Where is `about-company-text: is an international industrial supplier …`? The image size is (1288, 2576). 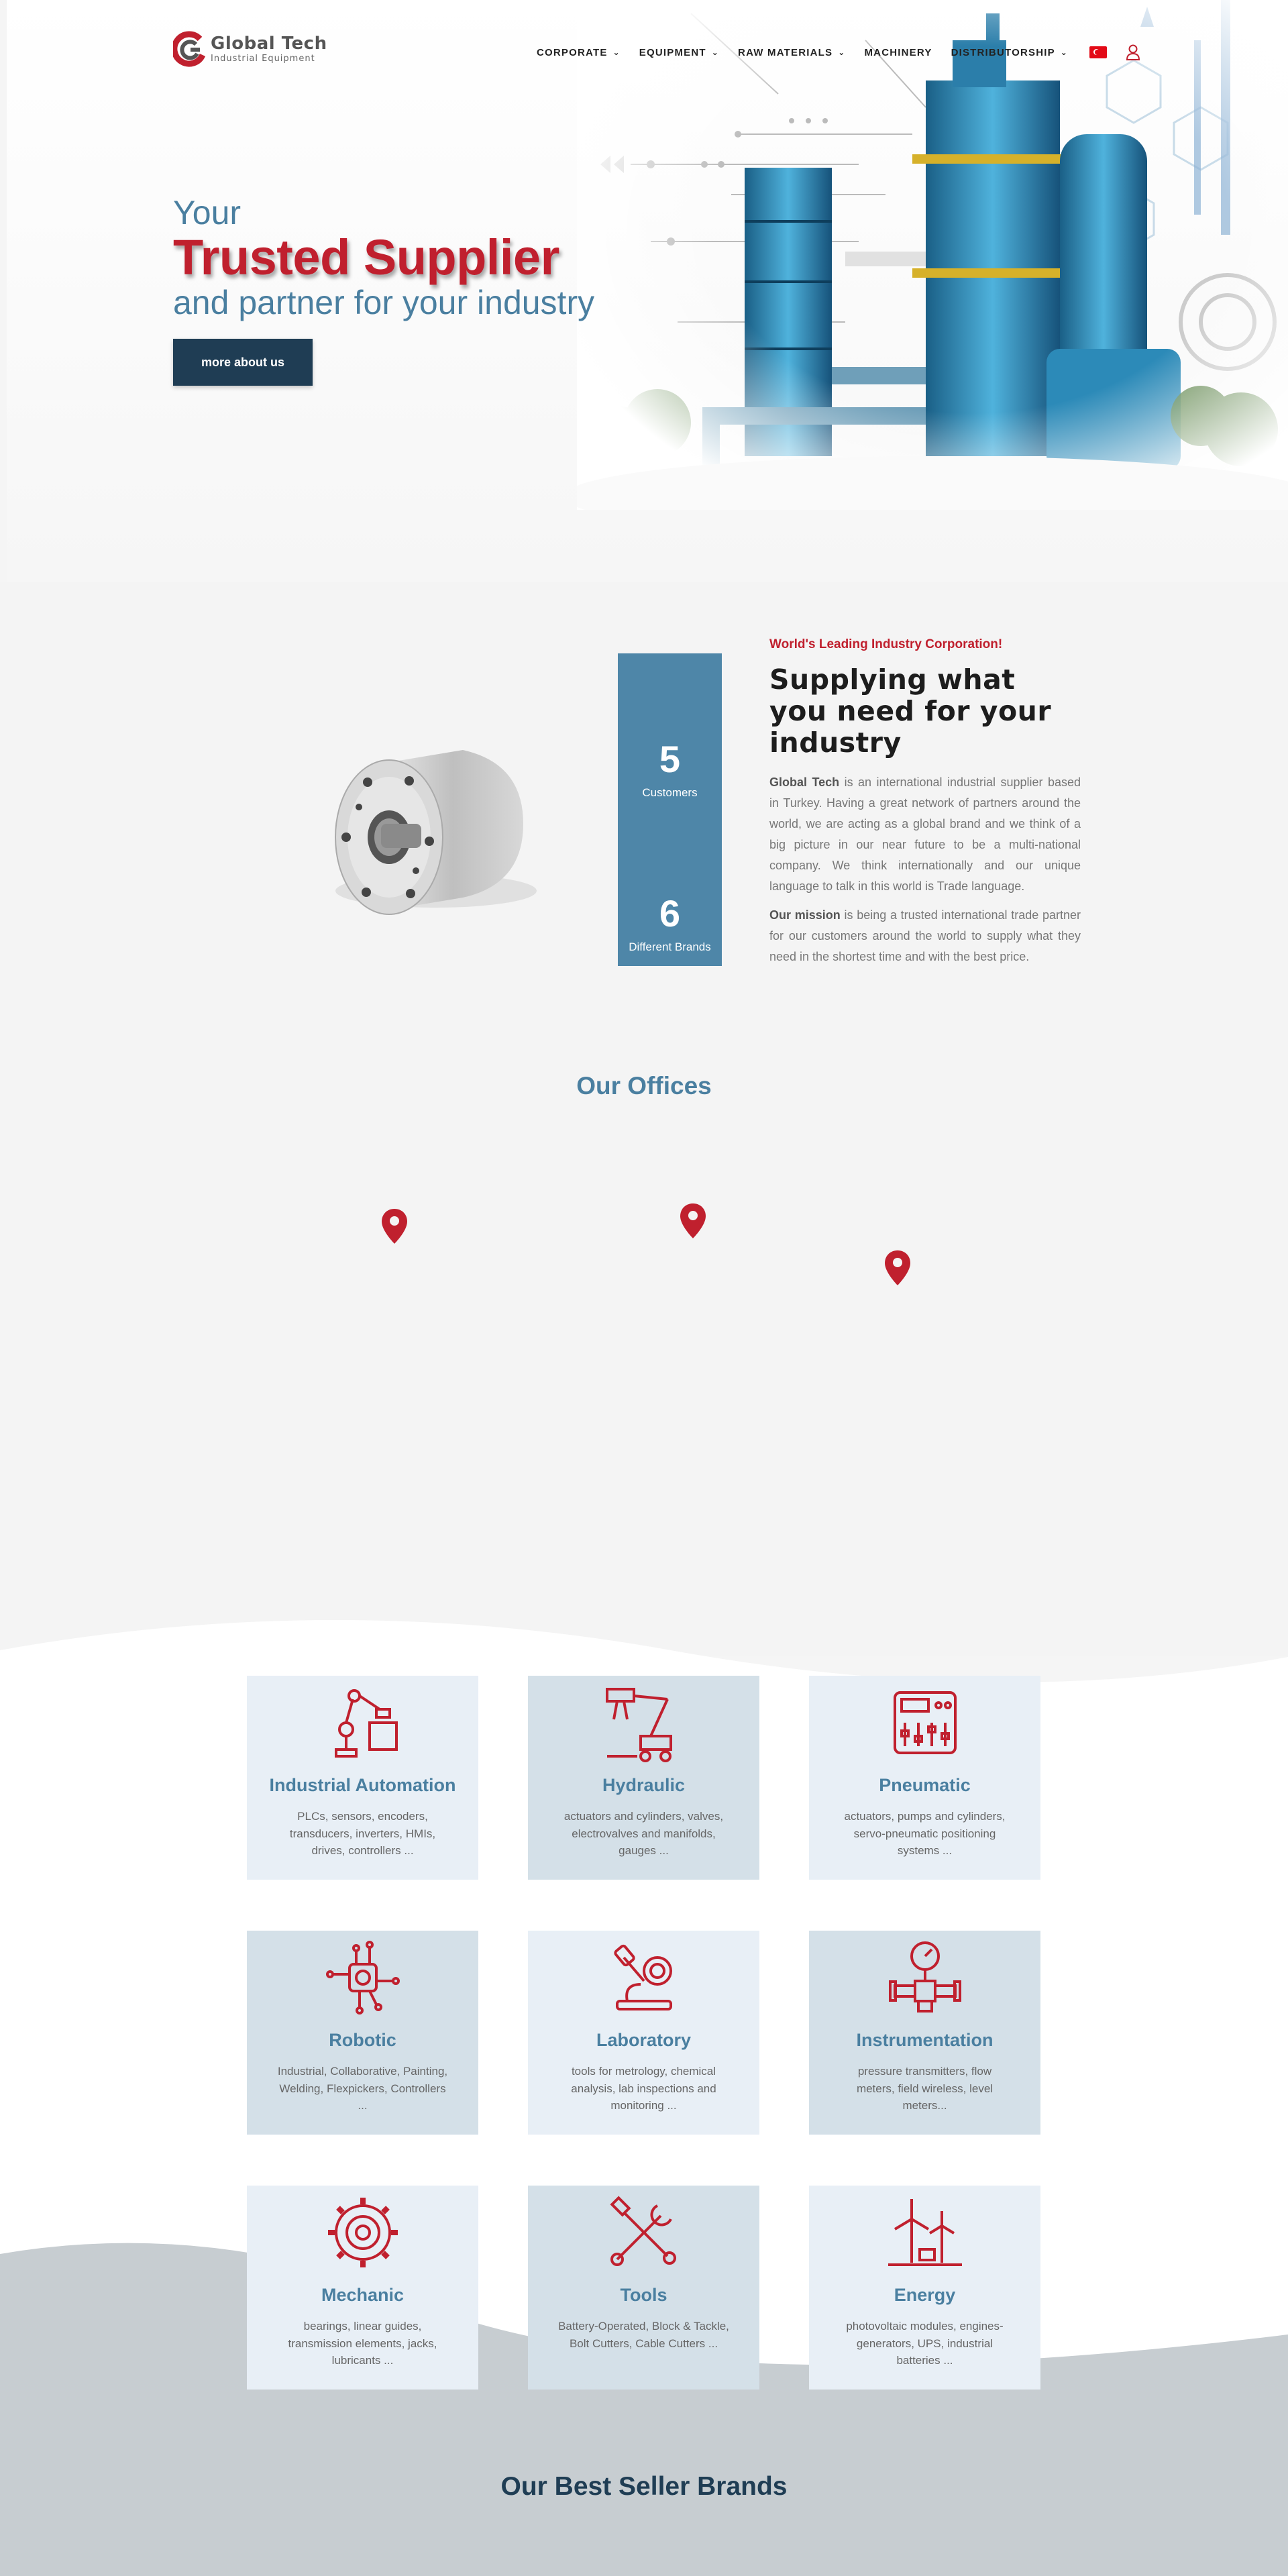 about-company-text: is an international industrial supplier … is located at coordinates (925, 834).